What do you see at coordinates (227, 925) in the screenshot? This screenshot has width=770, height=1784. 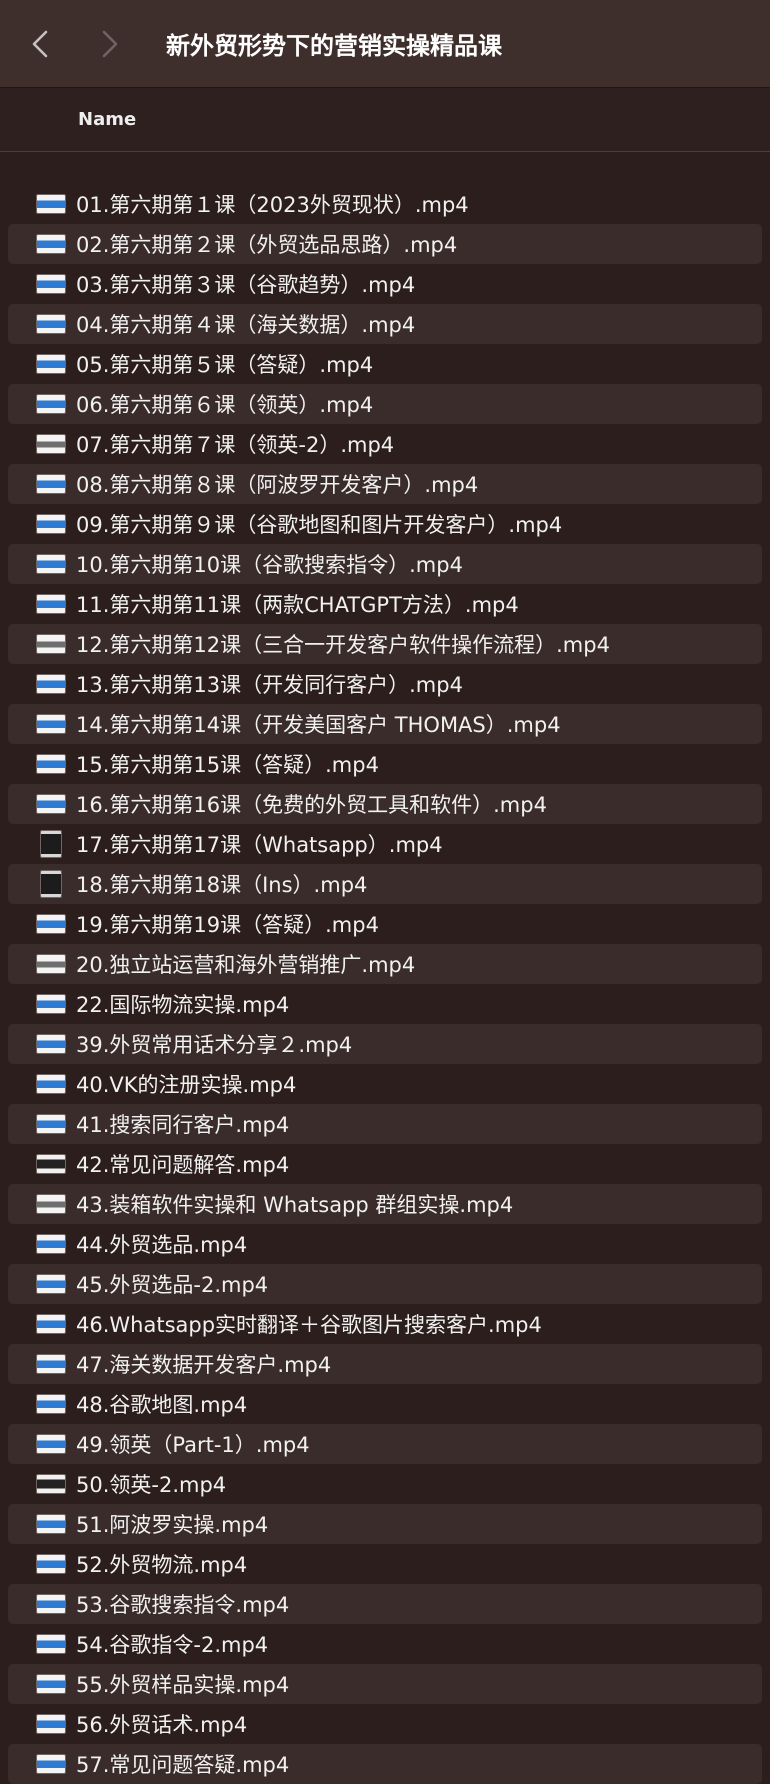 I see `file-name: 19.第六期第19课（答疑）.mp4` at bounding box center [227, 925].